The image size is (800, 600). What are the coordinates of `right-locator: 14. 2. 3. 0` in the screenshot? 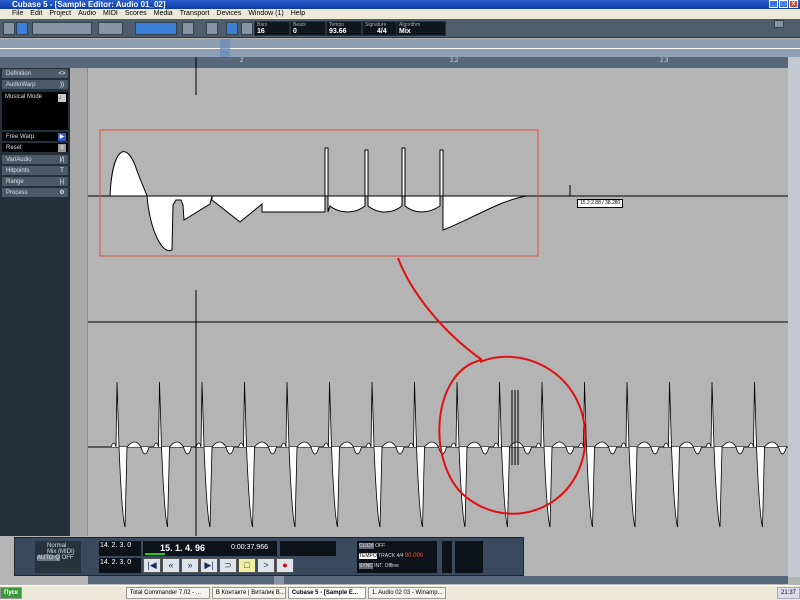 It's located at (120, 565).